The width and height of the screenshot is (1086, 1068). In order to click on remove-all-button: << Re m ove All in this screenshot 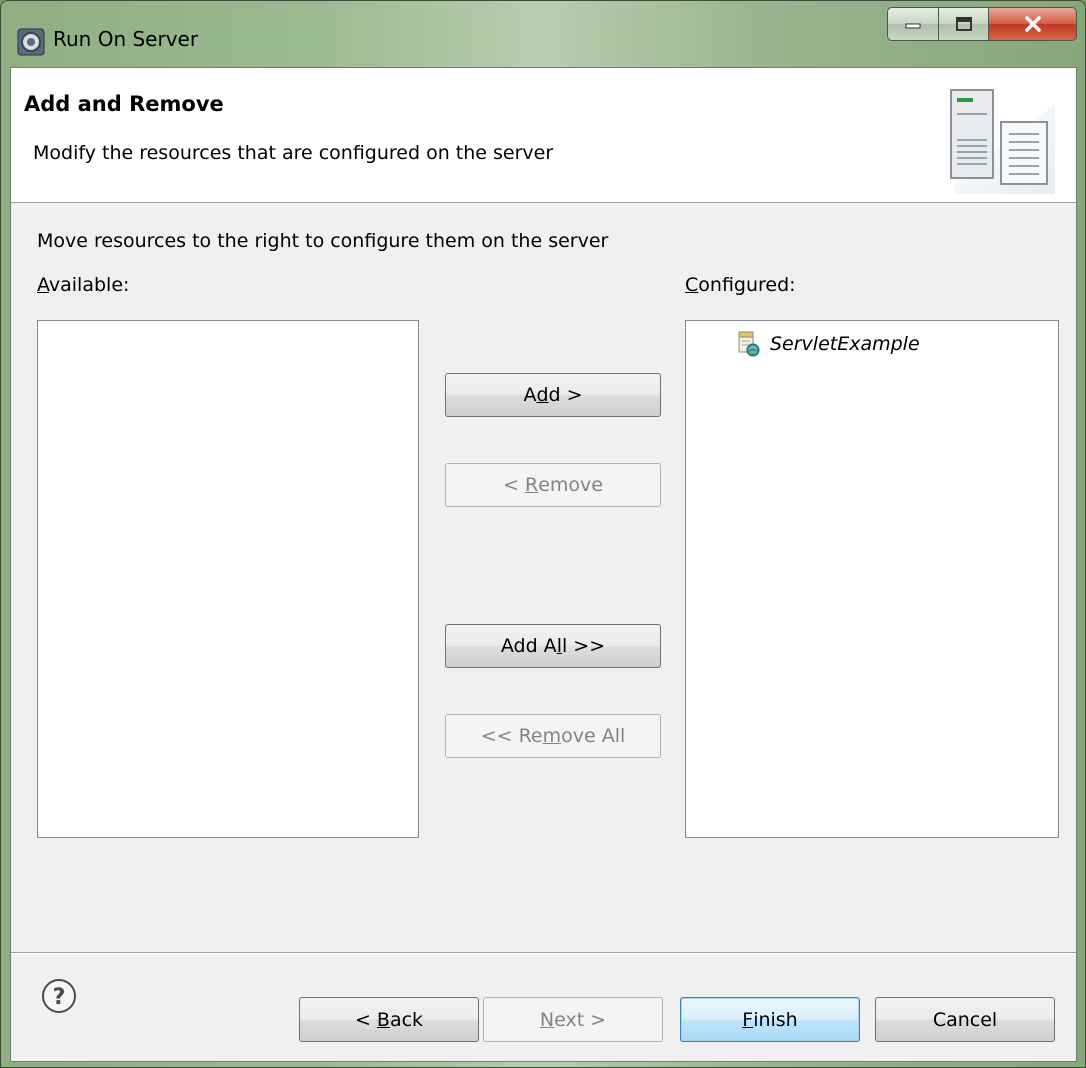, I will do `click(553, 736)`.